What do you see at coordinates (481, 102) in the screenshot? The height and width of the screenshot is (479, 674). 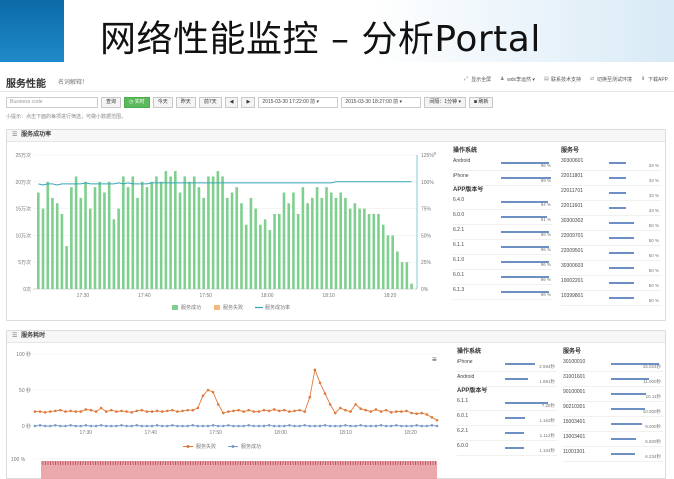 I see `refresh-button: ◙ 刷新` at bounding box center [481, 102].